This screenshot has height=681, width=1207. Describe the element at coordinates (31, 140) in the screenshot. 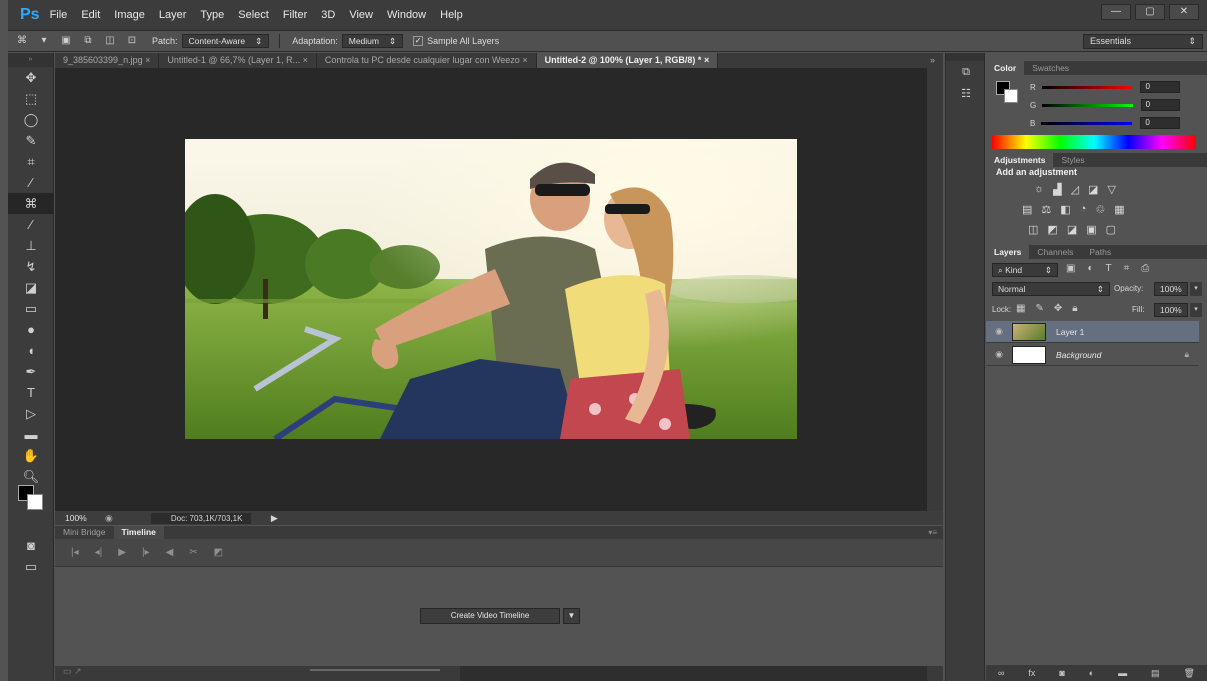

I see `quick-selection-tool-icon: ✎` at that location.